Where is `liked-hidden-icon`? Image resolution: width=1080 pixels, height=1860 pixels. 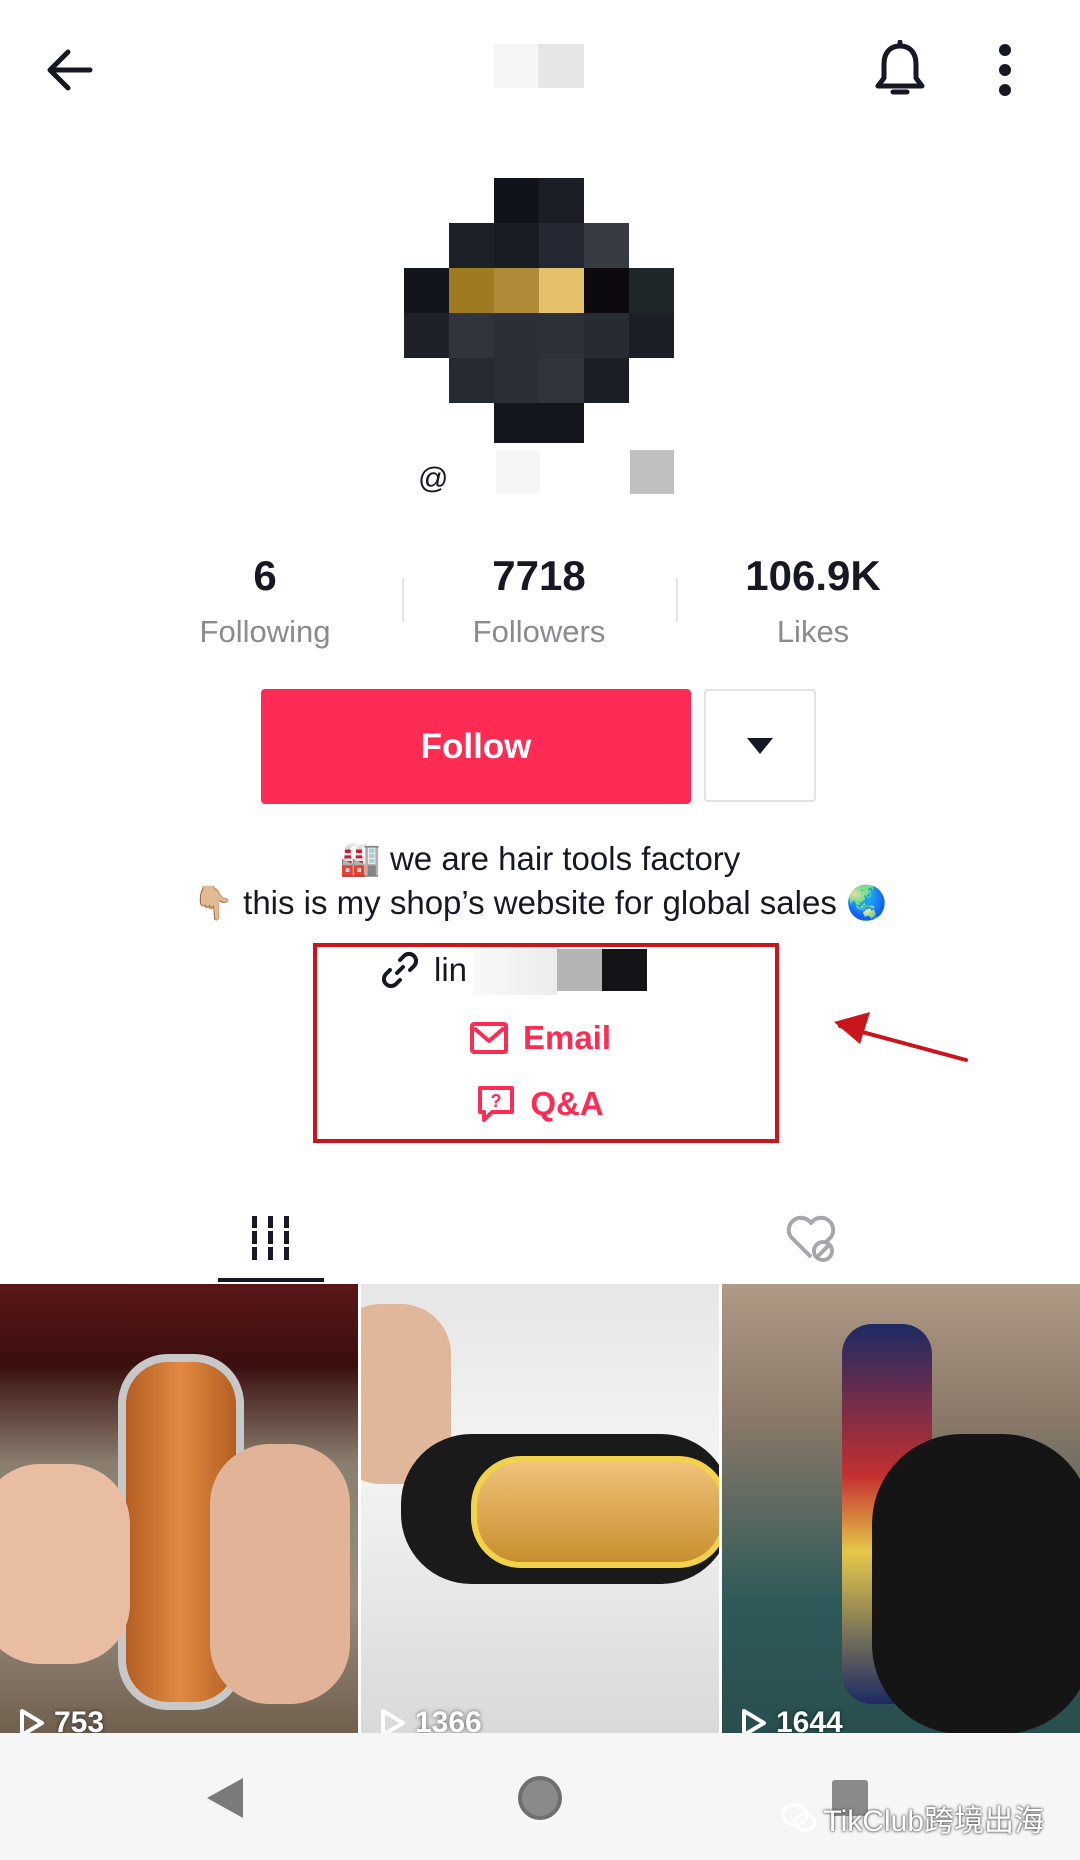 liked-hidden-icon is located at coordinates (811, 1238).